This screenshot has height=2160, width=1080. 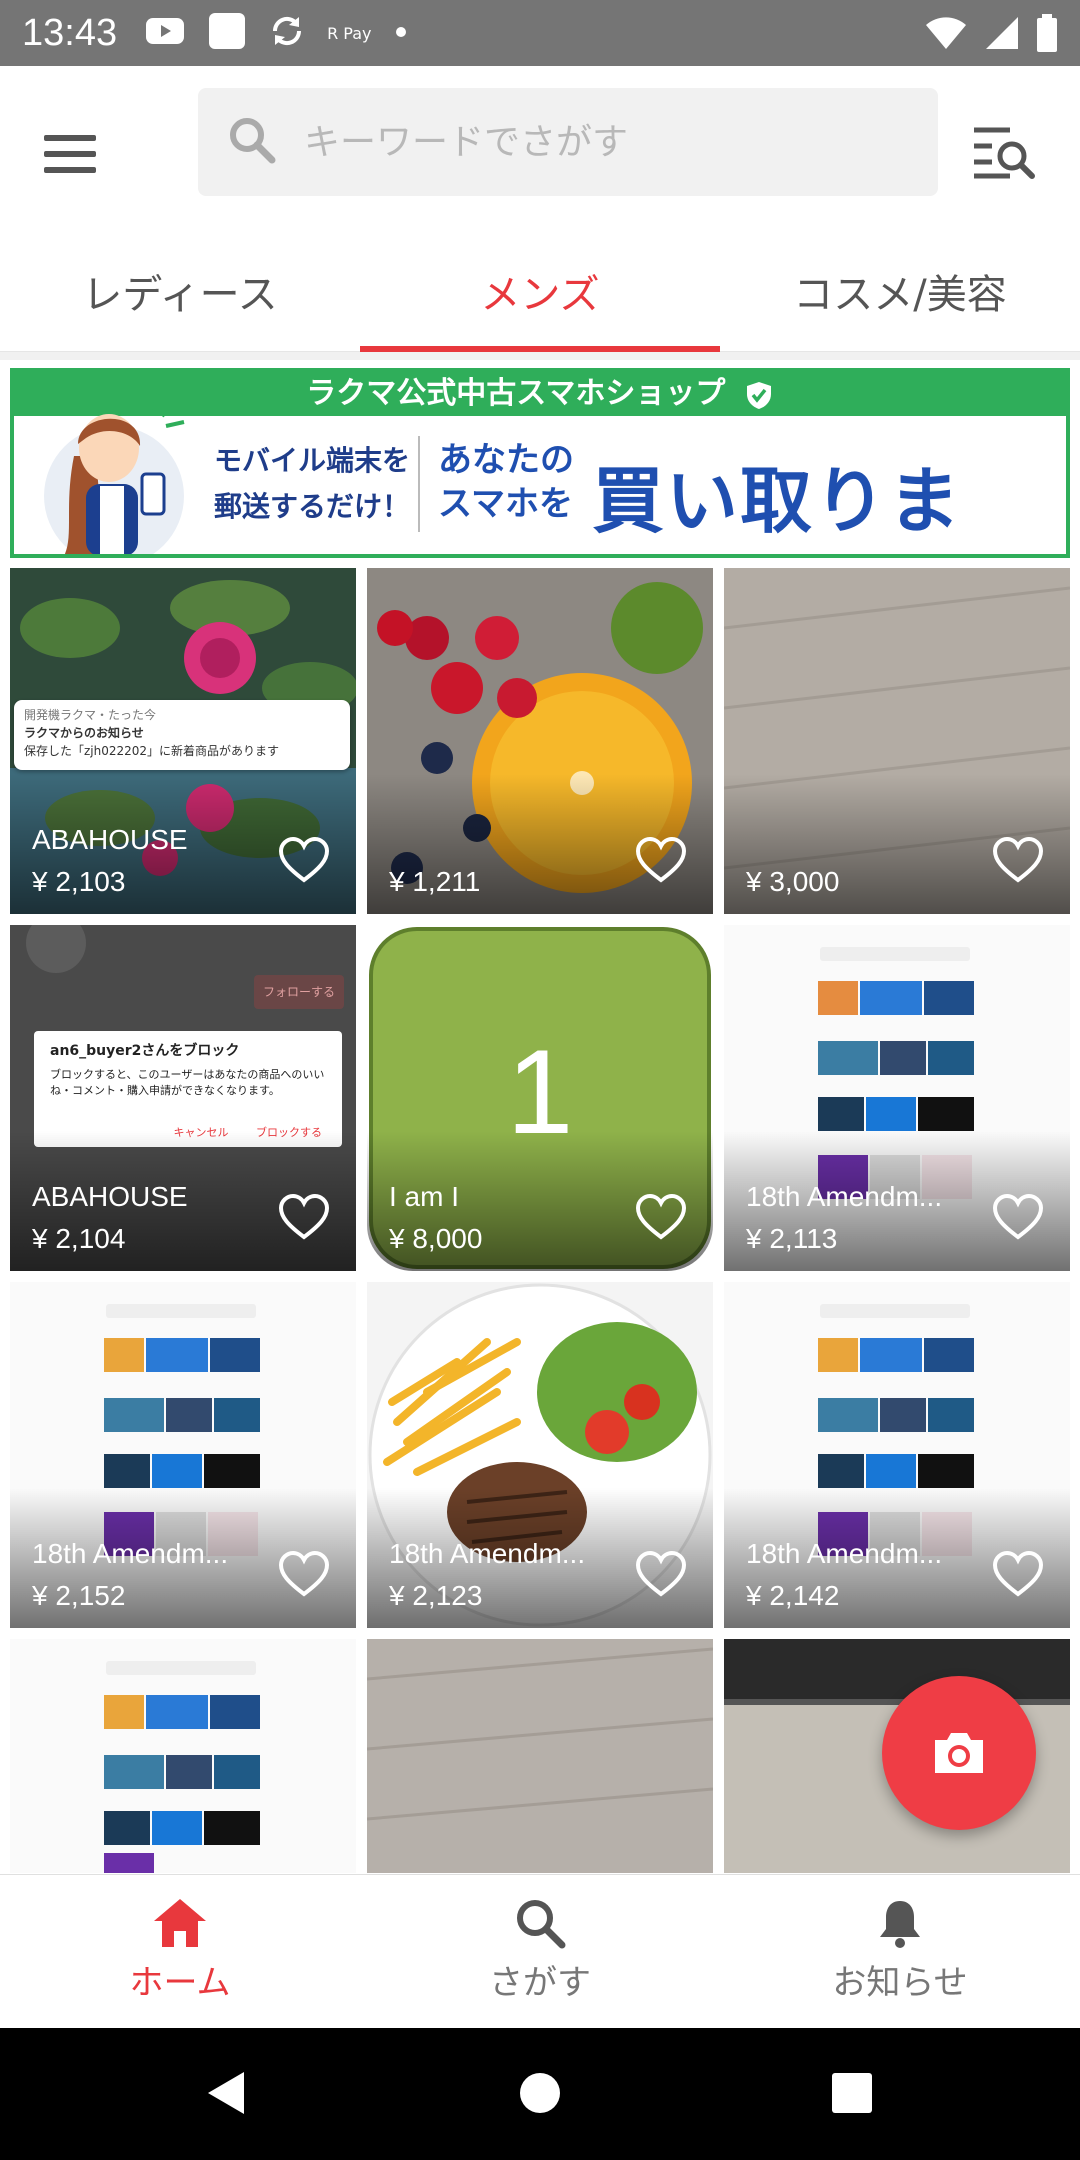 What do you see at coordinates (79, 1595) in the screenshot?
I see `product-price: ¥ 2,152` at bounding box center [79, 1595].